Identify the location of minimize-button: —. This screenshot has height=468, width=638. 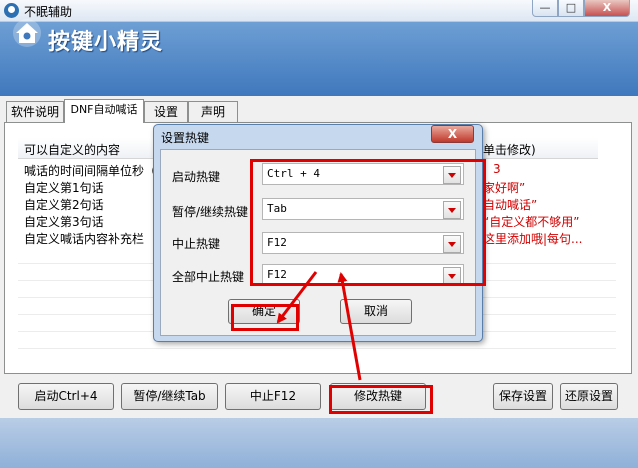
(545, 8).